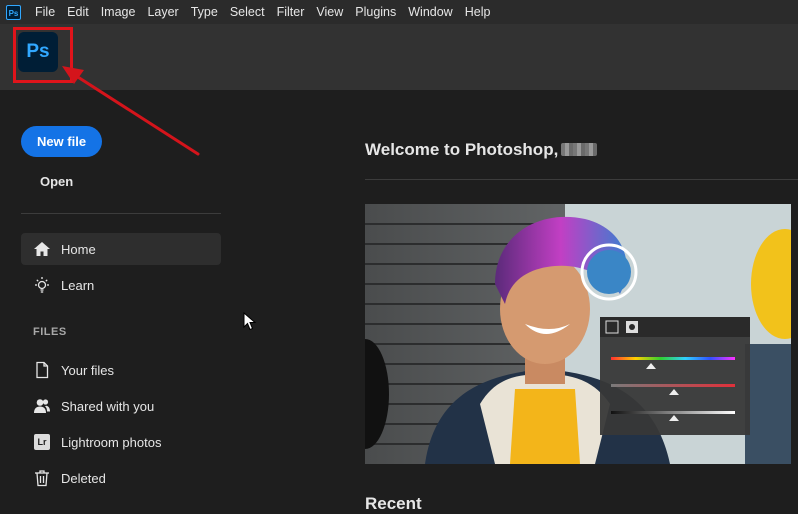  What do you see at coordinates (45, 12) in the screenshot?
I see `menu-file: File` at bounding box center [45, 12].